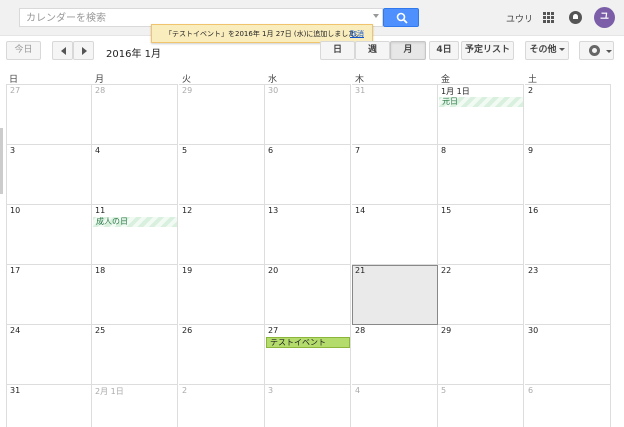 Image resolution: width=624 pixels, height=427 pixels. I want to click on day-cell: 25, so click(135, 355).